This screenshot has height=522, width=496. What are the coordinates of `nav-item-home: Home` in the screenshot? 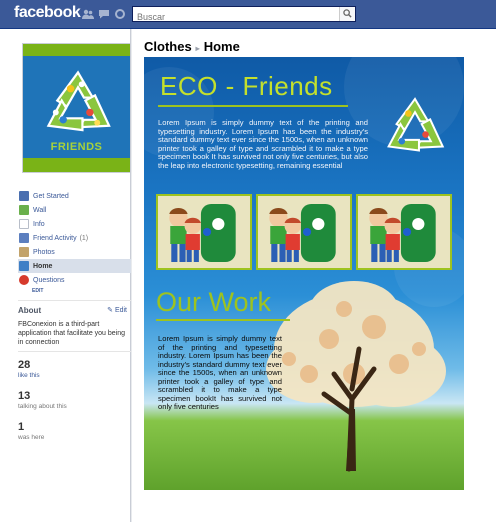 It's located at (74, 266).